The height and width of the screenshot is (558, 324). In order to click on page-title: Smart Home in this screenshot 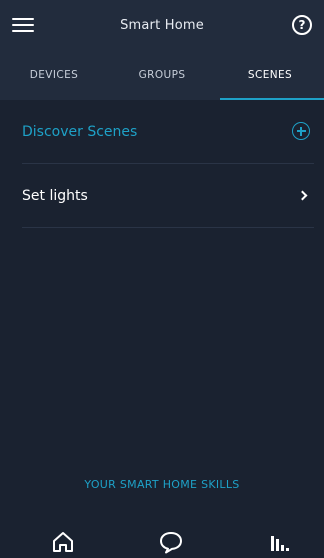, I will do `click(162, 25)`.